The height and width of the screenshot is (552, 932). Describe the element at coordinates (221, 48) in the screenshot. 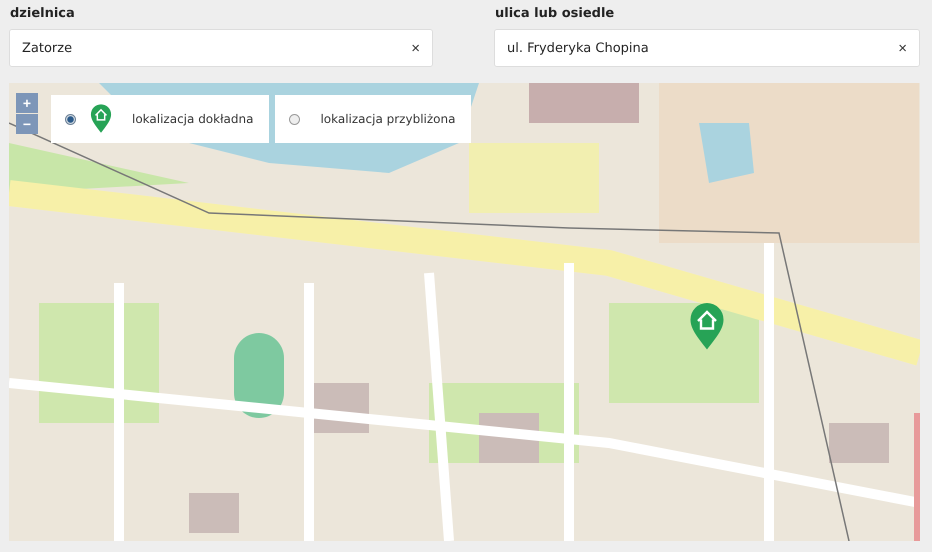

I see `input-field: Zatorze ×` at that location.